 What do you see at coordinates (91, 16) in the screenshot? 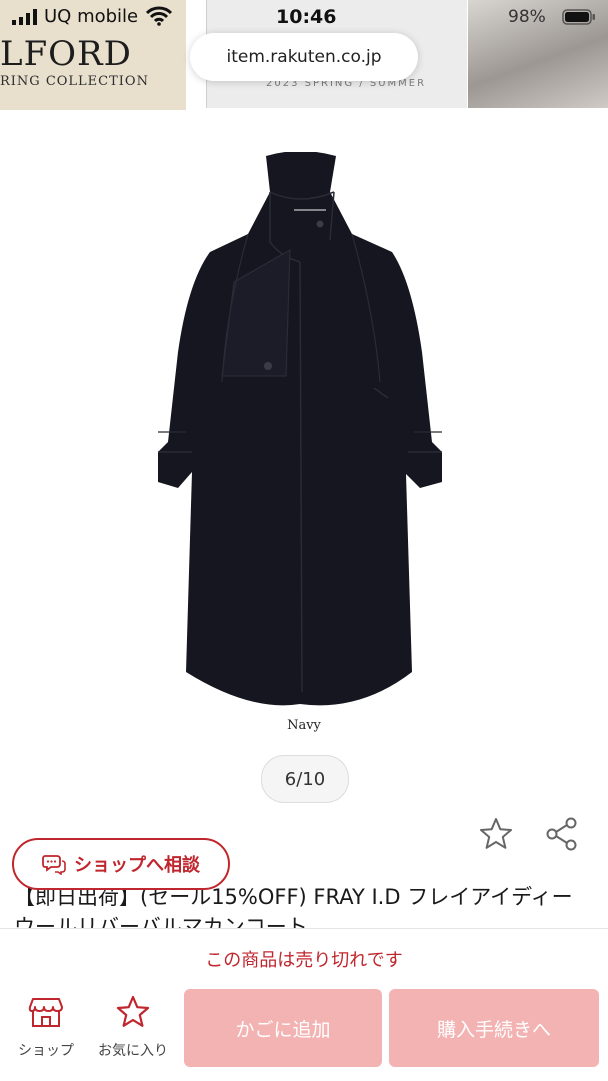
I see `carrier-name: UQ mobile` at bounding box center [91, 16].